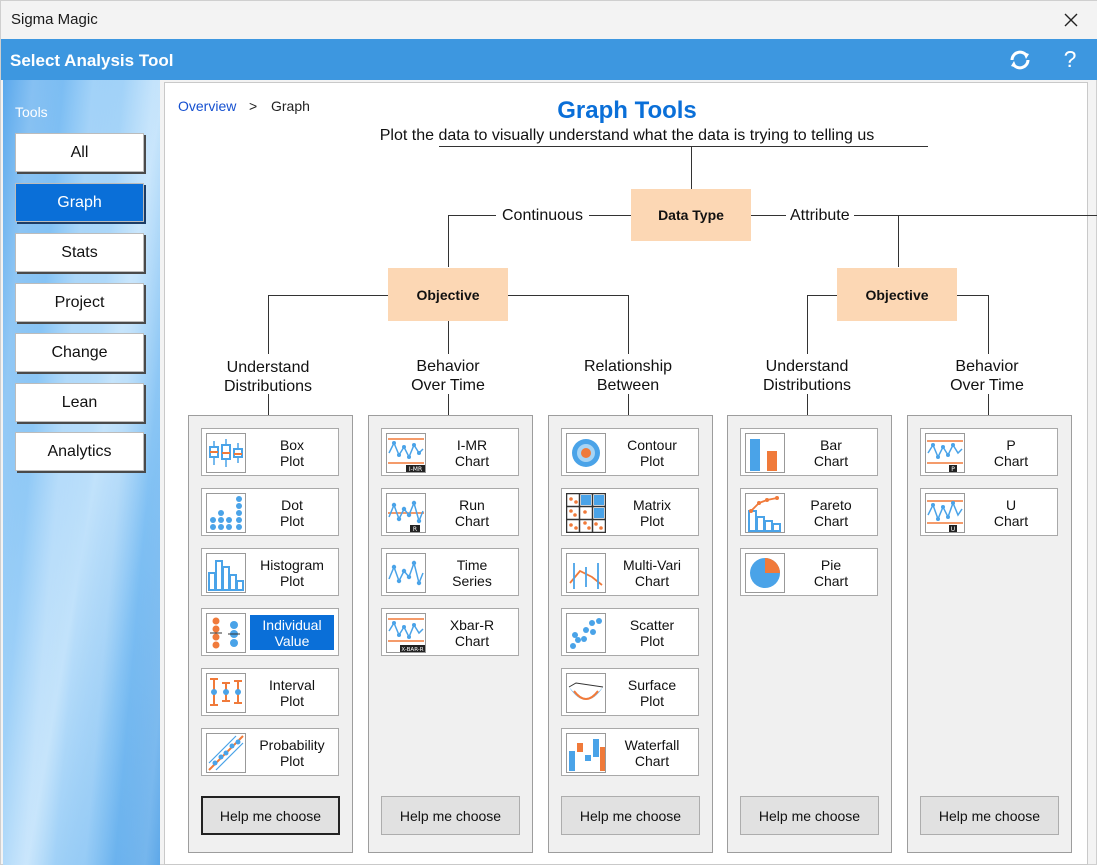 The width and height of the screenshot is (1097, 865). I want to click on pie-chart-icon, so click(765, 573).